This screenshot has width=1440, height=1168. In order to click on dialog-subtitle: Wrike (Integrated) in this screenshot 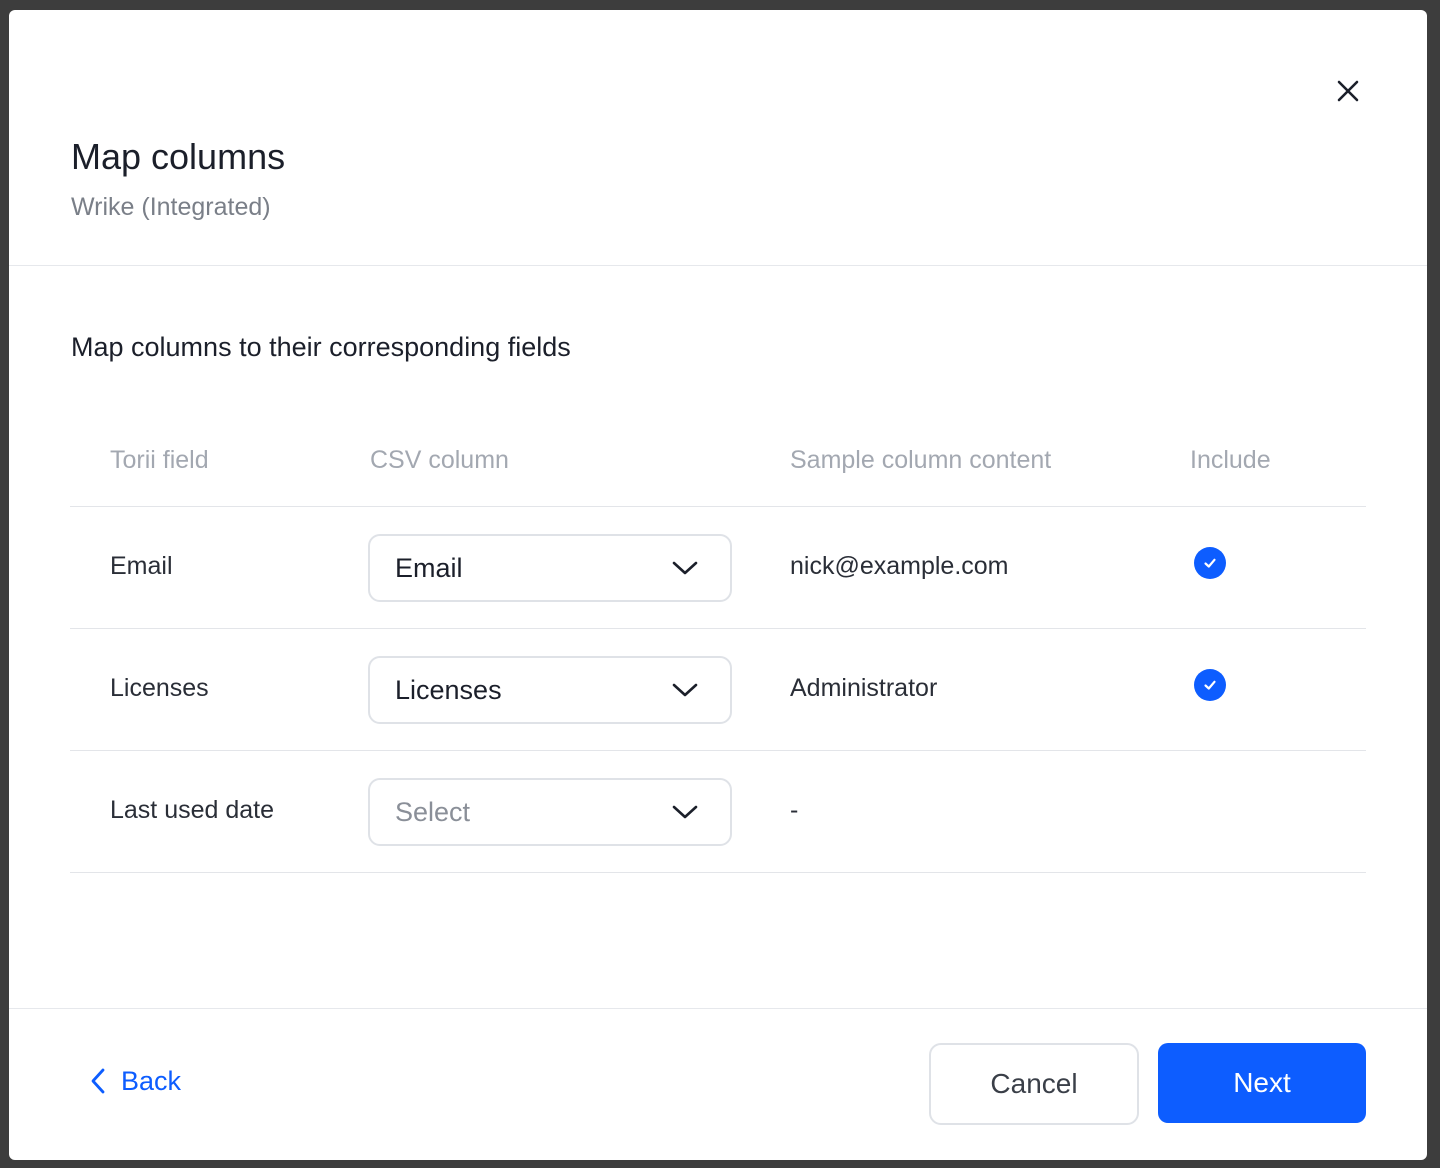, I will do `click(171, 207)`.